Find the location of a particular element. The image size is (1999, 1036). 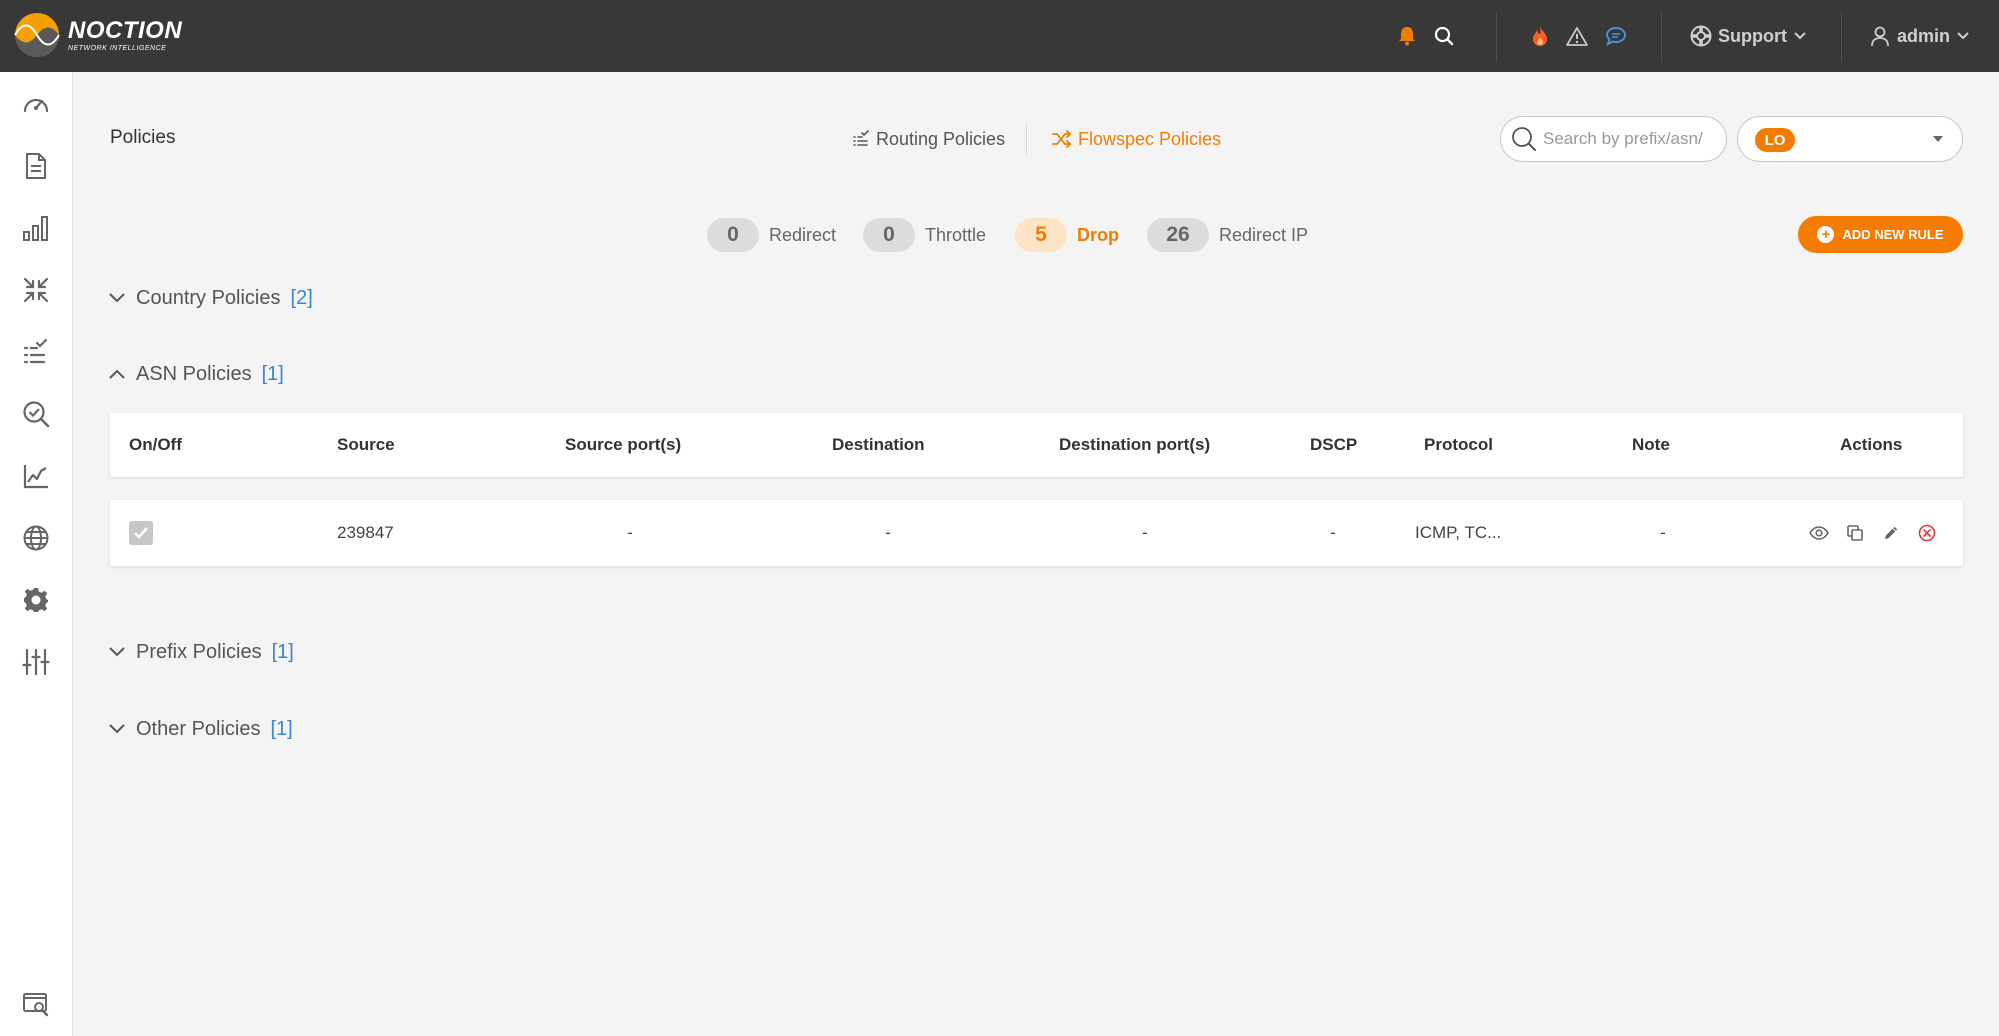

check-icon is located at coordinates (141, 533).